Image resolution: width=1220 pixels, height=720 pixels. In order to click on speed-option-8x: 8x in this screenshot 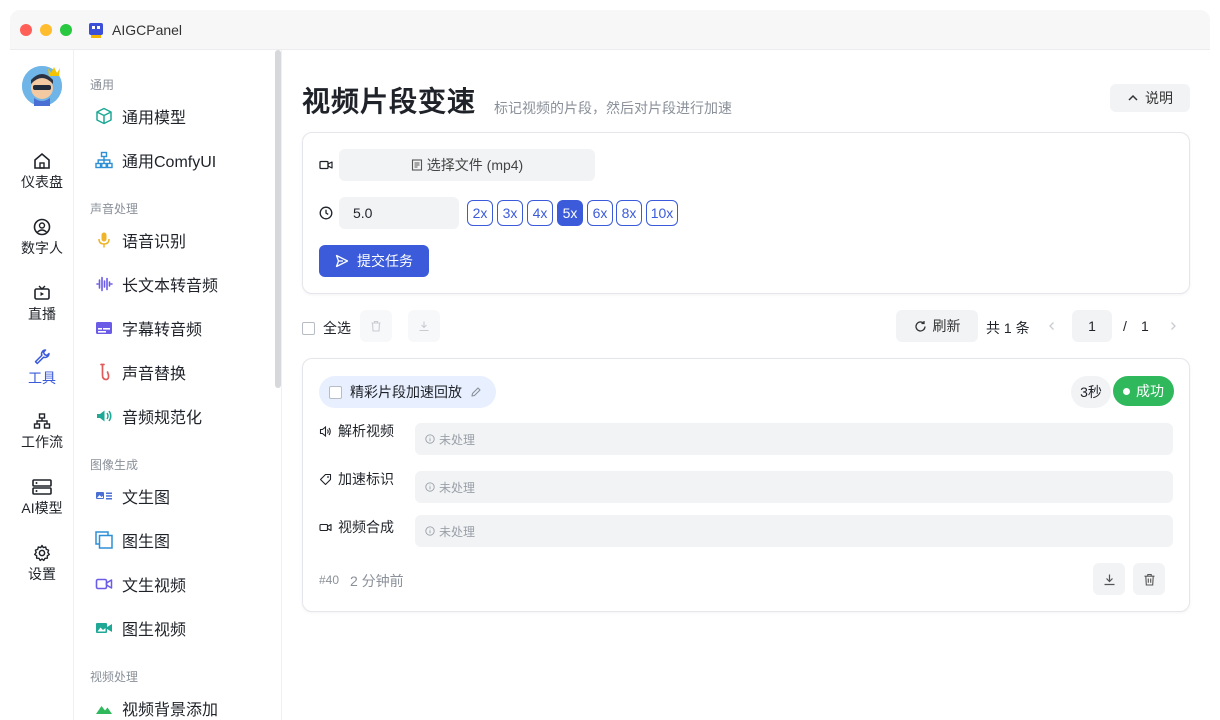, I will do `click(629, 213)`.